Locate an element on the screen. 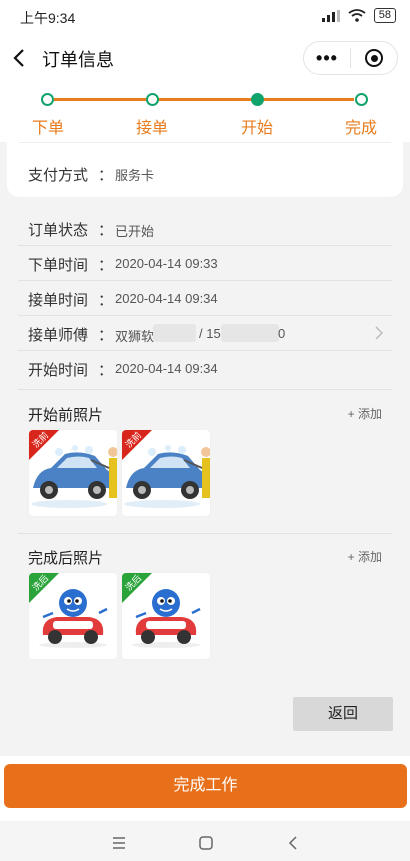  finish-work-button: 完成工作 is located at coordinates (205, 786).